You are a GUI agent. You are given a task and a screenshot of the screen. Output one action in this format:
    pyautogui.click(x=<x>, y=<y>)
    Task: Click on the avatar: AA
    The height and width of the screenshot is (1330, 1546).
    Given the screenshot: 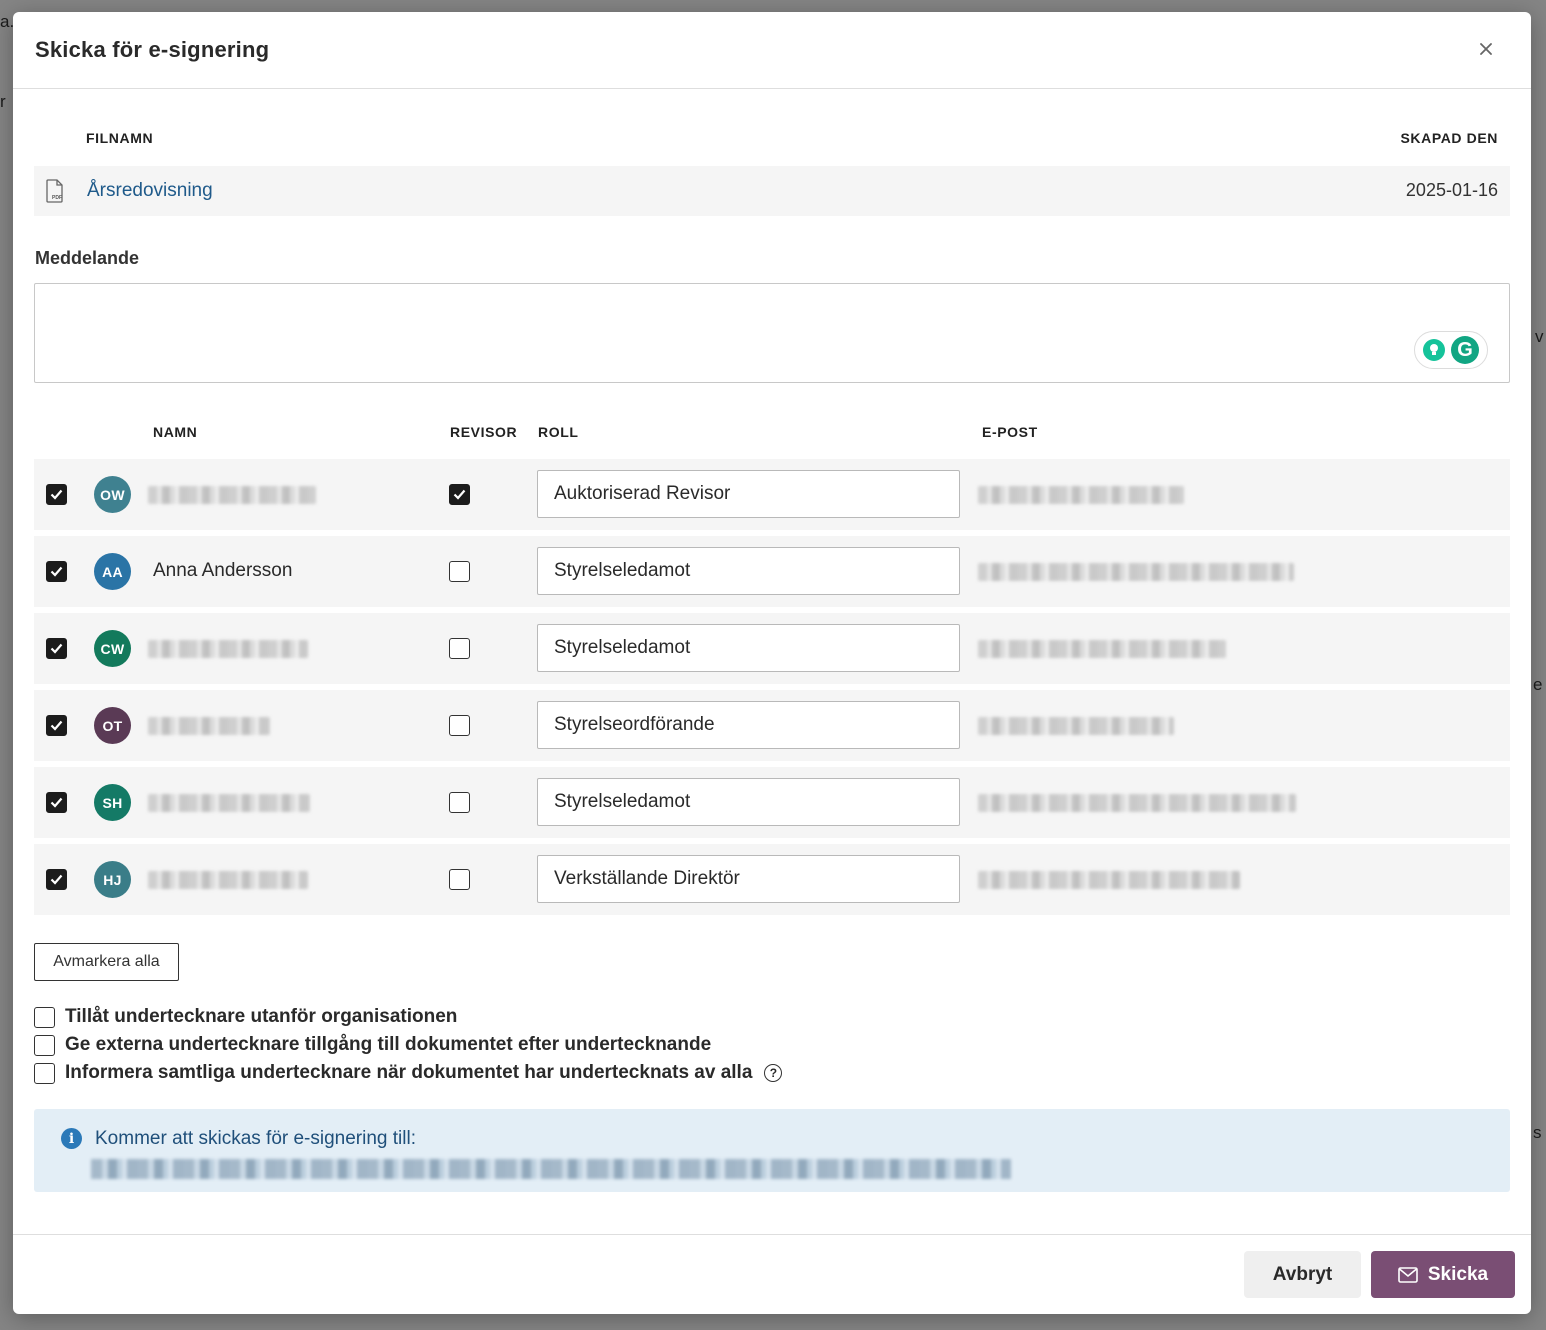 What is the action you would take?
    pyautogui.click(x=112, y=571)
    